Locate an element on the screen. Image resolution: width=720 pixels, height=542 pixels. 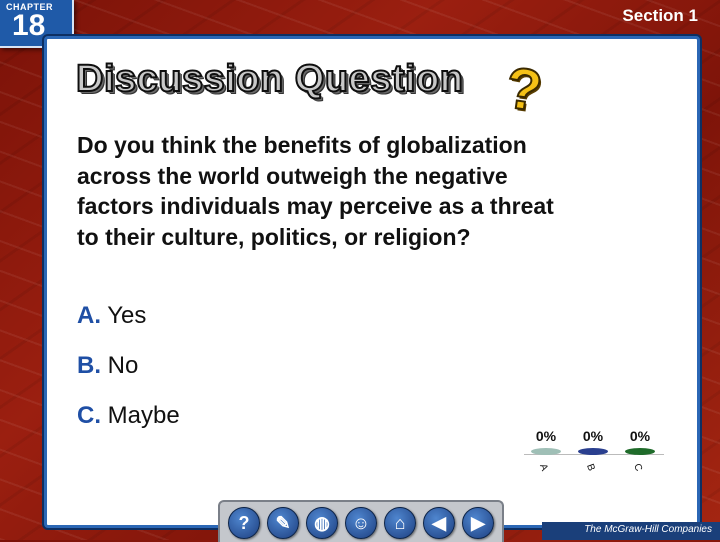
category-tick-label: A is located at coordinates (543, 467).